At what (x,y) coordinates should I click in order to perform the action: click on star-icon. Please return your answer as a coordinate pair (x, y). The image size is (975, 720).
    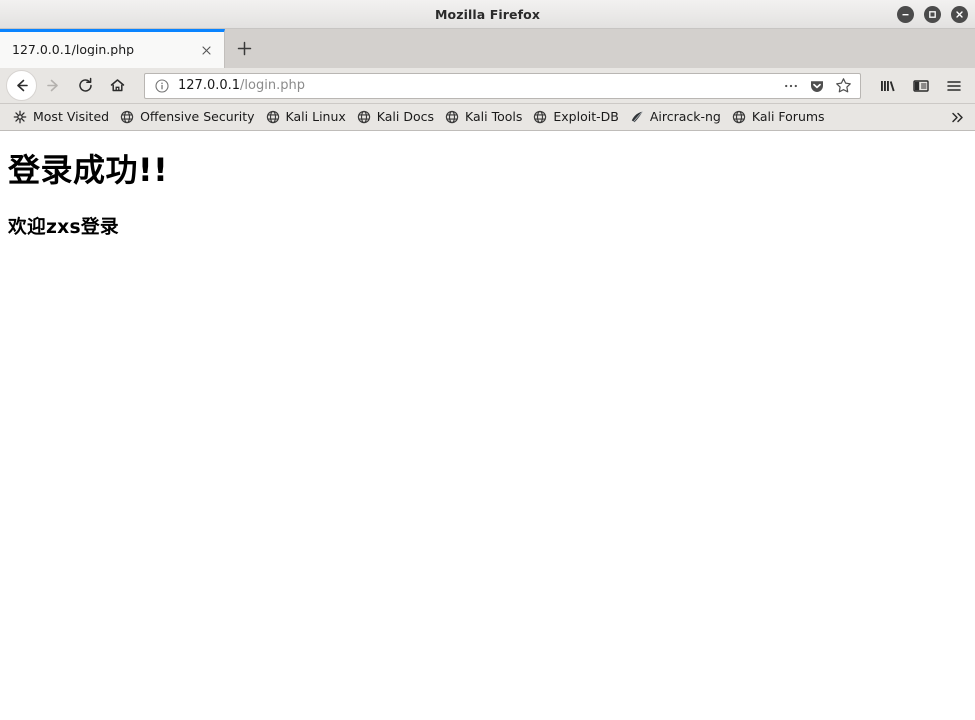
    Looking at the image, I should click on (843, 85).